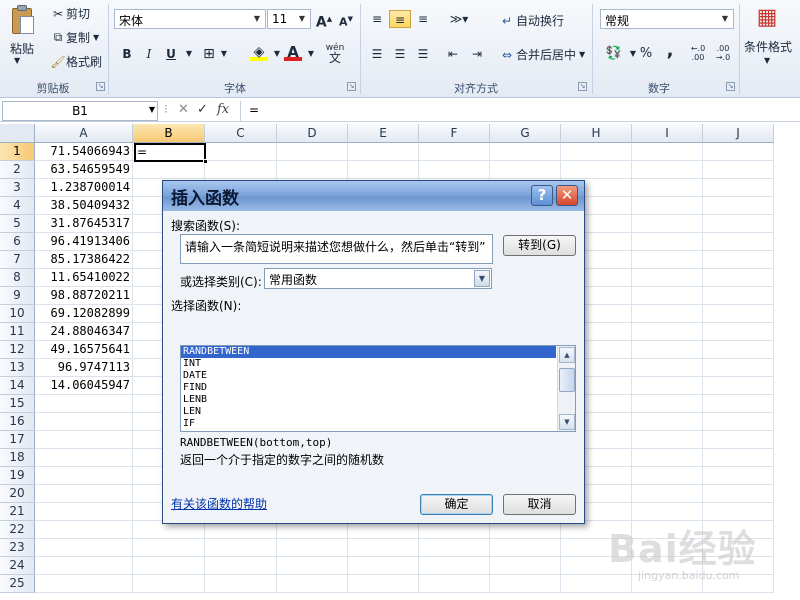 This screenshot has height=600, width=800. I want to click on cell-i17, so click(667, 440).